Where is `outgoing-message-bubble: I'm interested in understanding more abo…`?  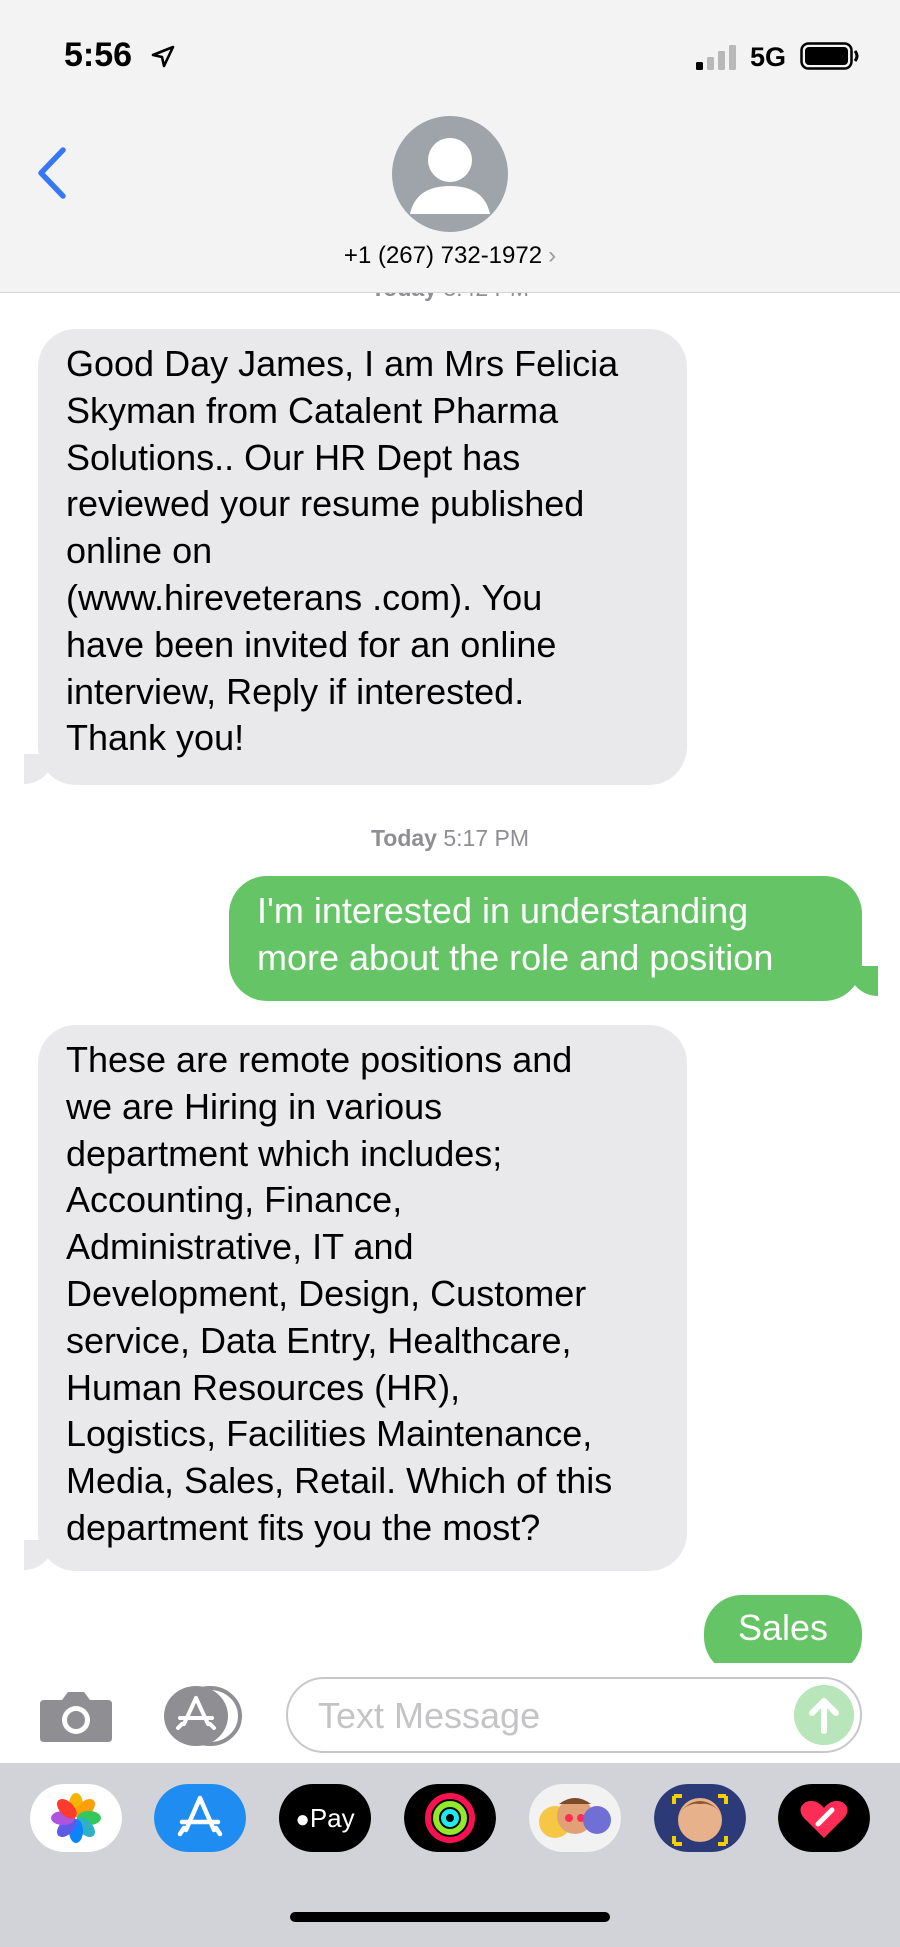 outgoing-message-bubble: I'm interested in understanding more abo… is located at coordinates (545, 938).